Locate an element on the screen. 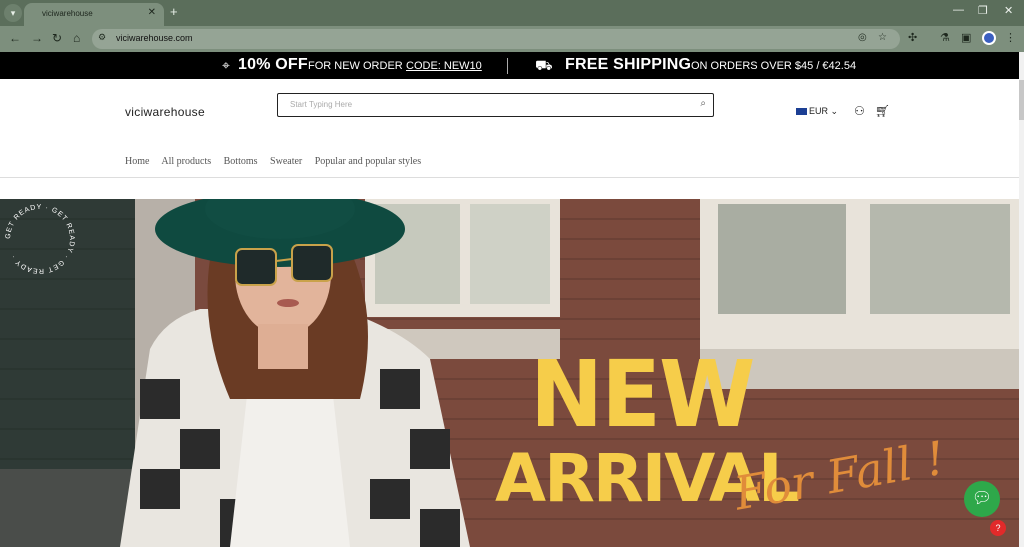 This screenshot has width=1024, height=547. minimize-icon: — is located at coordinates (958, 10).